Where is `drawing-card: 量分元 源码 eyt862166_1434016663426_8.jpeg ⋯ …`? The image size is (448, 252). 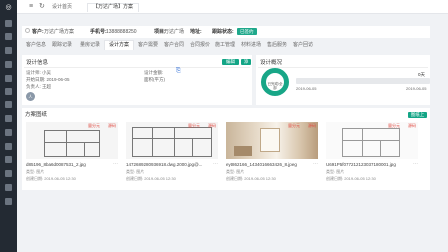 drawing-card: 量分元 源码 eyt862166_1434016663426_8.jpeg ⋯ … is located at coordinates (272, 155).